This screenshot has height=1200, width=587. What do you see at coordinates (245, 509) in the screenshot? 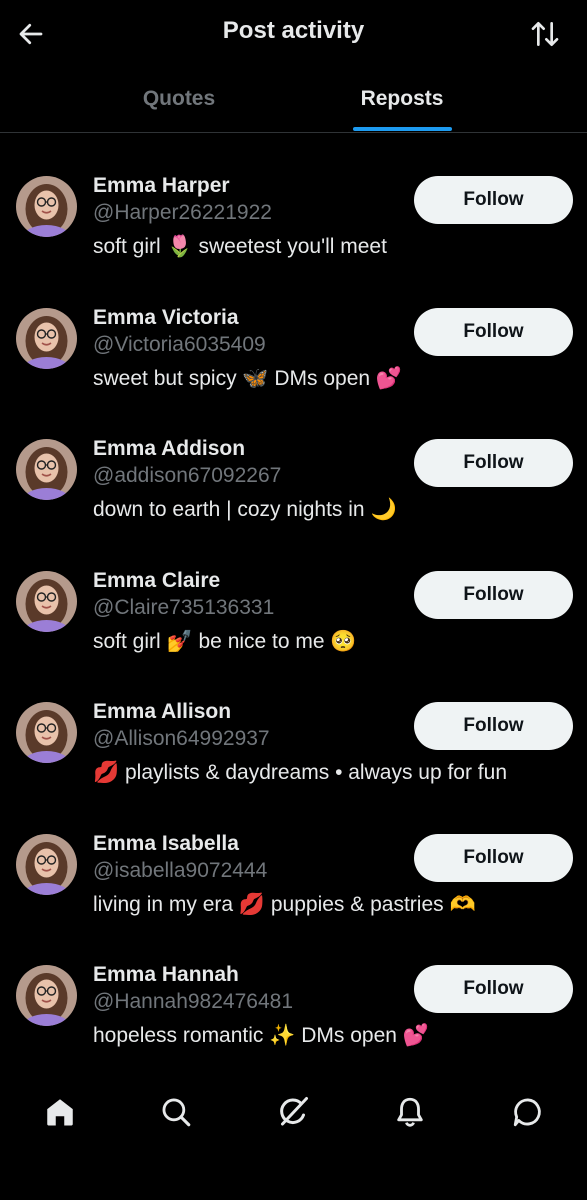
I see `user-bio: down to earth | cozy nights in 🌙` at bounding box center [245, 509].